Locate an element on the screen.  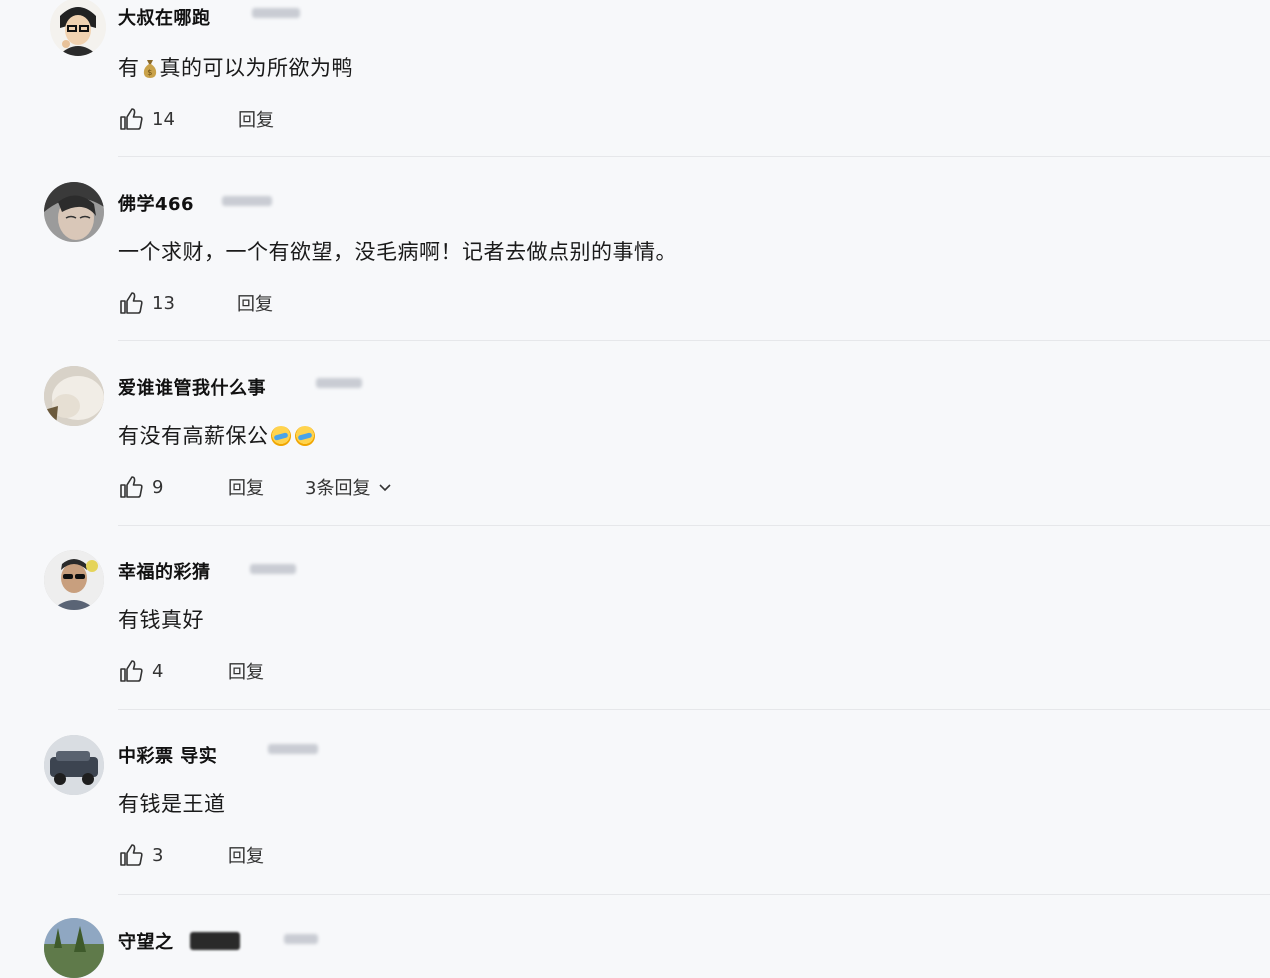
like-button: 14 is located at coordinates (146, 119).